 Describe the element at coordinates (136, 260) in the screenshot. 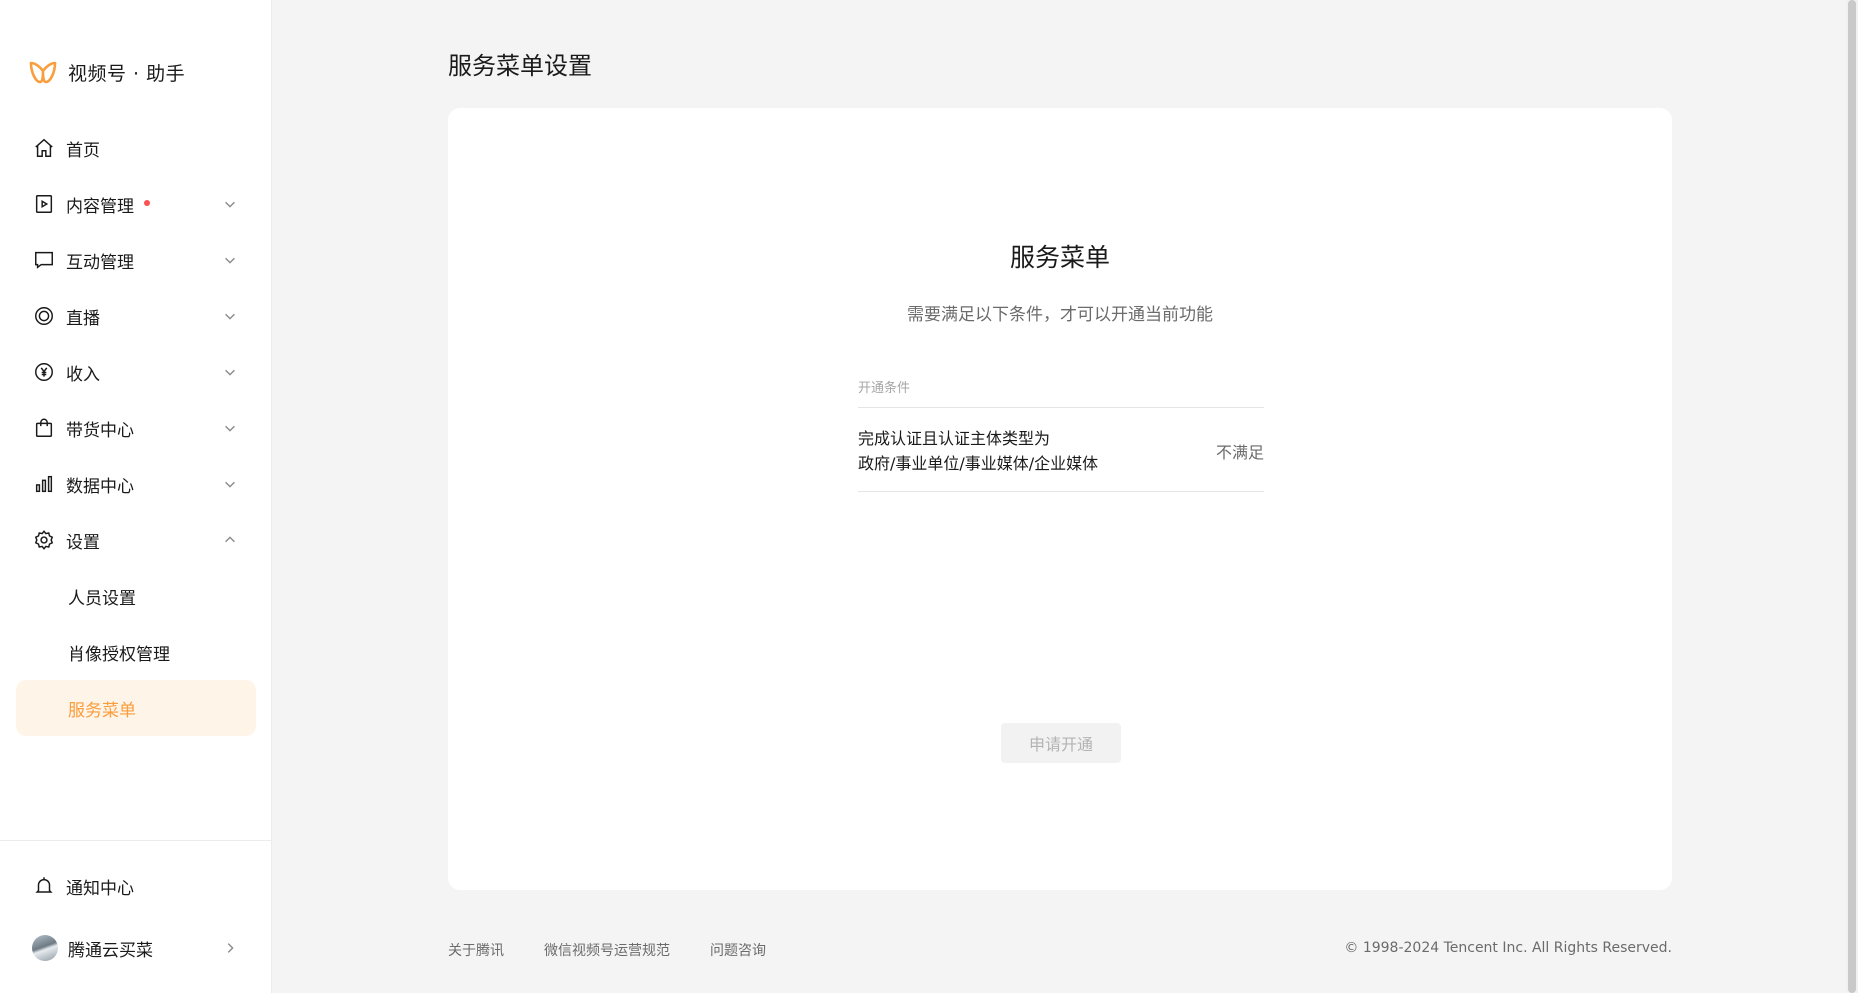

I see `sidebar-item-interaction: 互动管理` at that location.